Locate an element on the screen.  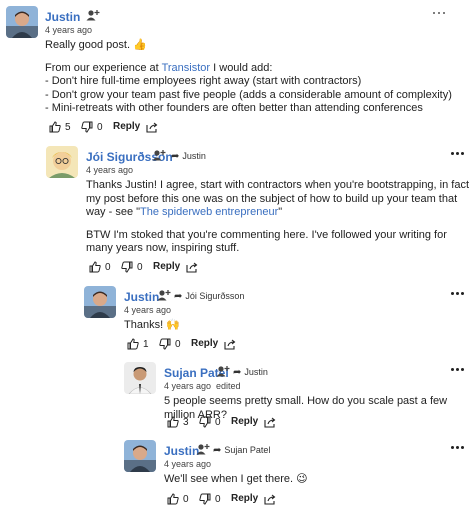
upvote-count: 5 is located at coordinates (68, 127).